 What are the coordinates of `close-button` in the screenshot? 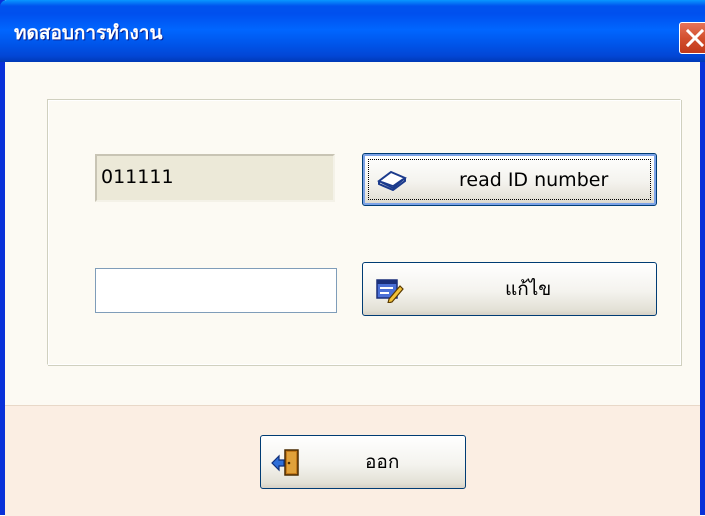 It's located at (692, 38).